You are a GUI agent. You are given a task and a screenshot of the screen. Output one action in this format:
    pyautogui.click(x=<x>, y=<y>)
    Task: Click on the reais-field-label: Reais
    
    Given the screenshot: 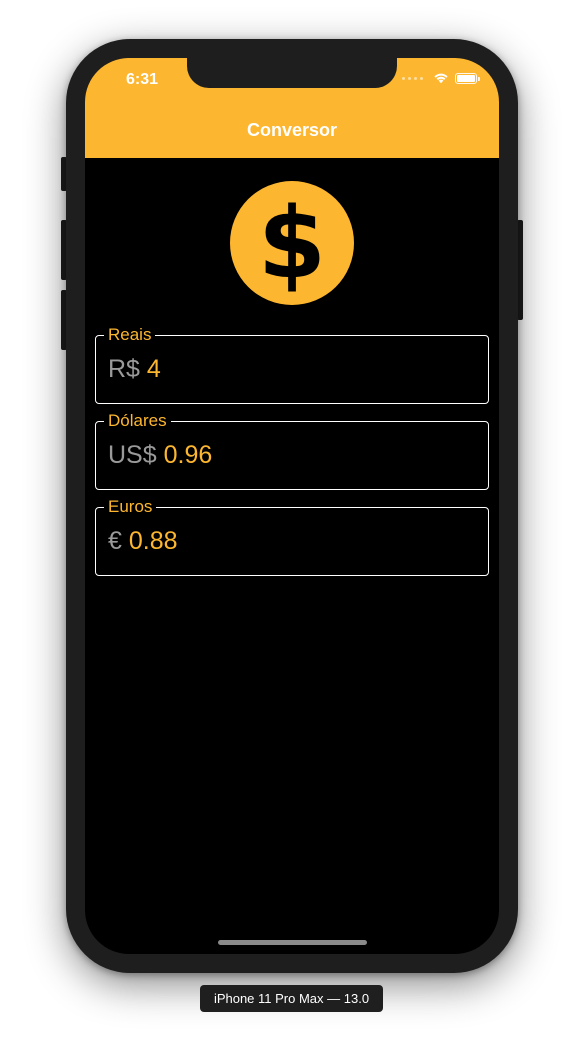 What is the action you would take?
    pyautogui.click(x=130, y=335)
    